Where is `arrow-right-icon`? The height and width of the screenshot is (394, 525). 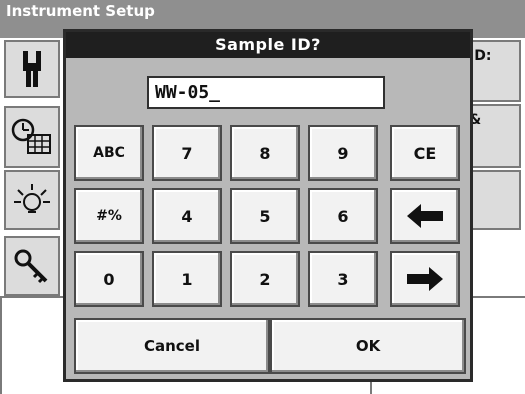 arrow-right-icon is located at coordinates (425, 279).